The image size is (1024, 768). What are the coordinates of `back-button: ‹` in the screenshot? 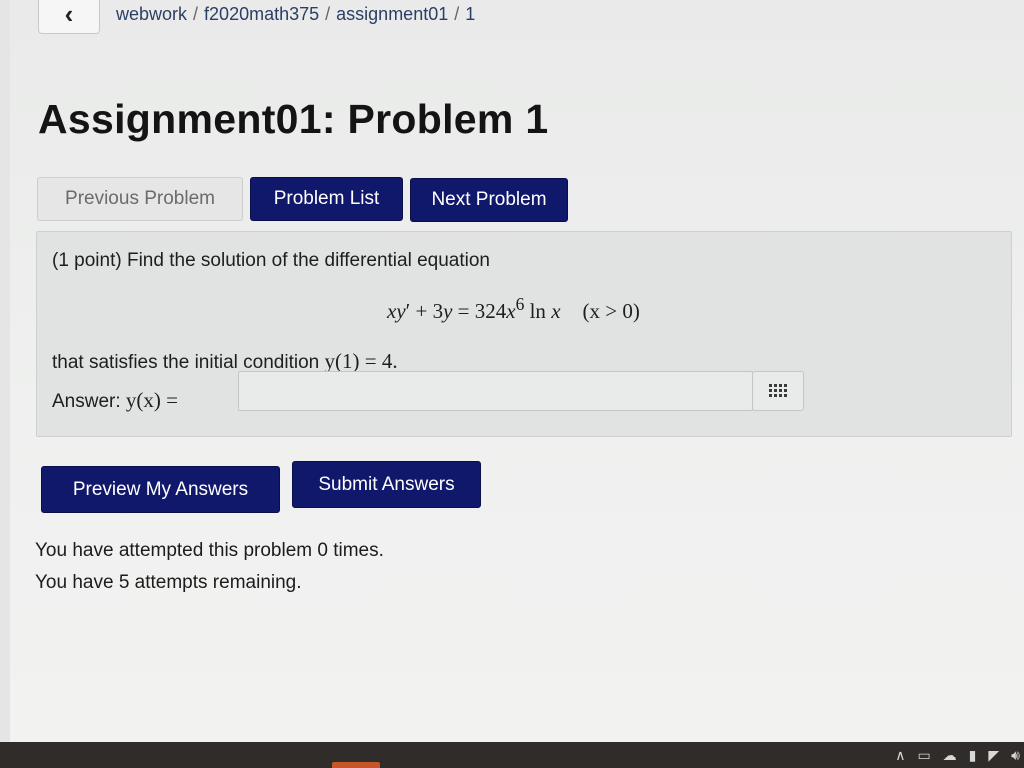 It's located at (69, 17).